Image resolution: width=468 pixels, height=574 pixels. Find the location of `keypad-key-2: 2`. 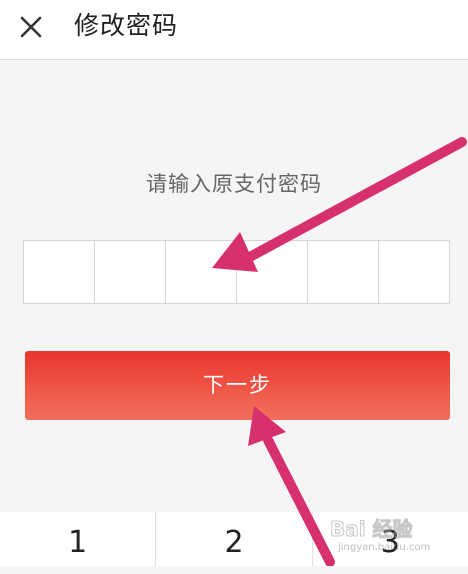

keypad-key-2: 2 is located at coordinates (234, 539).